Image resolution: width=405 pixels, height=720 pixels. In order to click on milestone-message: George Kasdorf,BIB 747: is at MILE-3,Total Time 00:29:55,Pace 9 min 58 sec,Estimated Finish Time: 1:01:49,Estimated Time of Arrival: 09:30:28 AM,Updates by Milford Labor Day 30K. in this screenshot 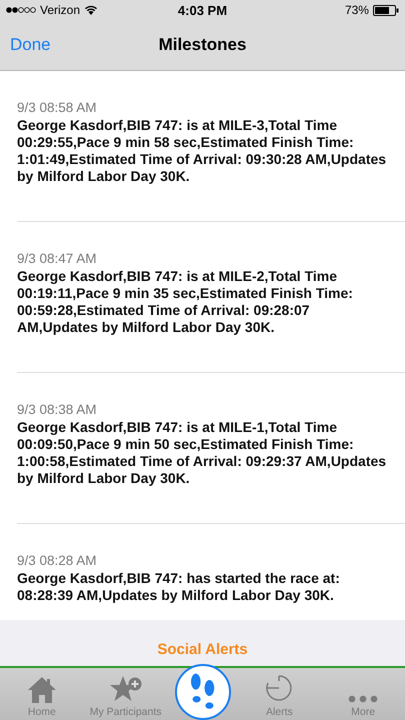, I will do `click(202, 151)`.